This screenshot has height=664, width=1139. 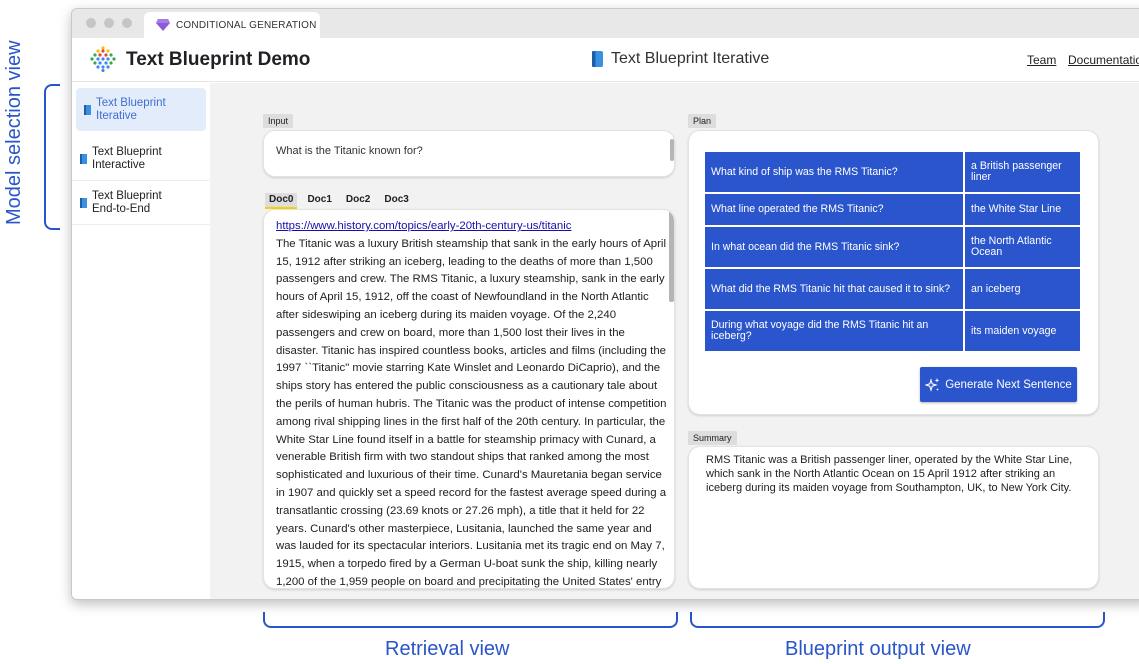 I want to click on sidebar-item-label: Text Blueprint Iterative, so click(x=131, y=109).